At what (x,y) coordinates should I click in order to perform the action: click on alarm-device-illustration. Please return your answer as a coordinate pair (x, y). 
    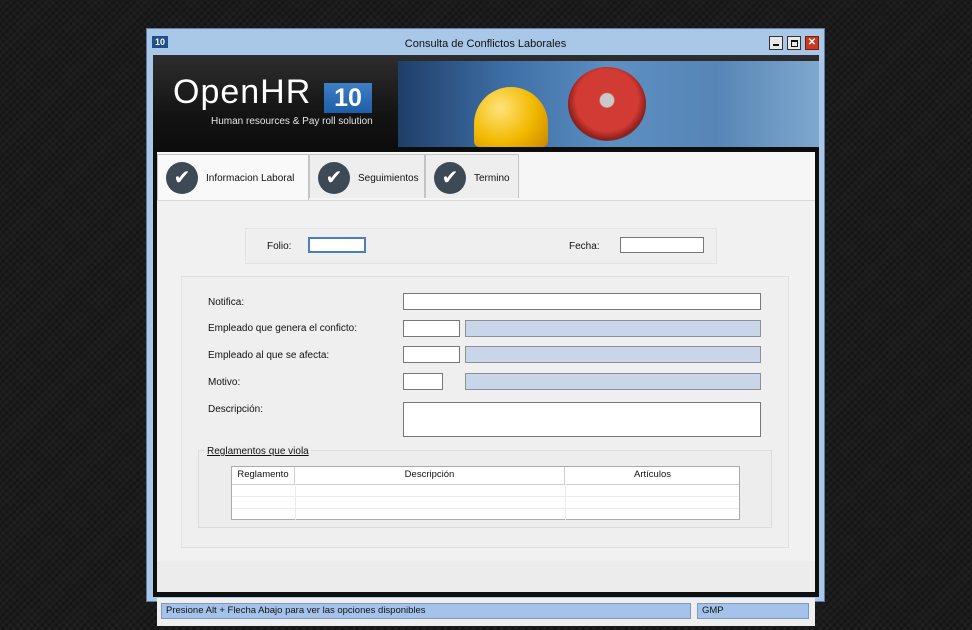
    Looking at the image, I should click on (607, 104).